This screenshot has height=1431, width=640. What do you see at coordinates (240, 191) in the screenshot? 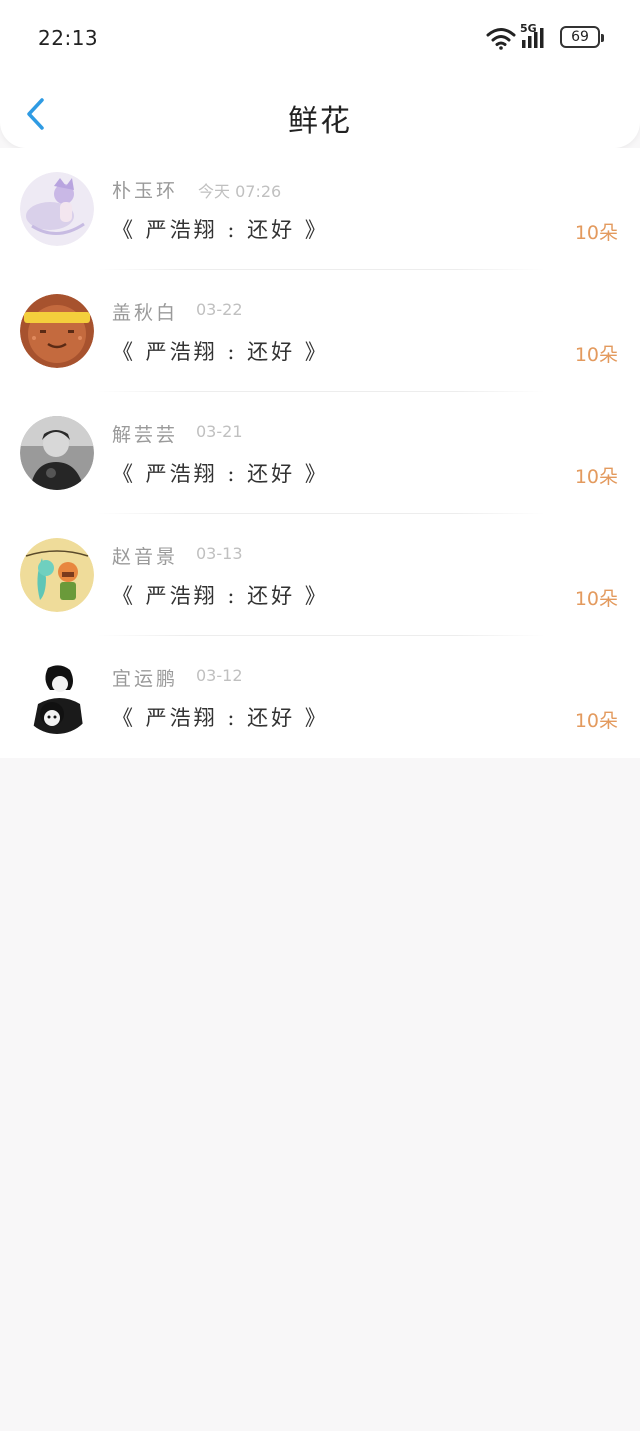
I see `gift-date: 今天 07:26` at bounding box center [240, 191].